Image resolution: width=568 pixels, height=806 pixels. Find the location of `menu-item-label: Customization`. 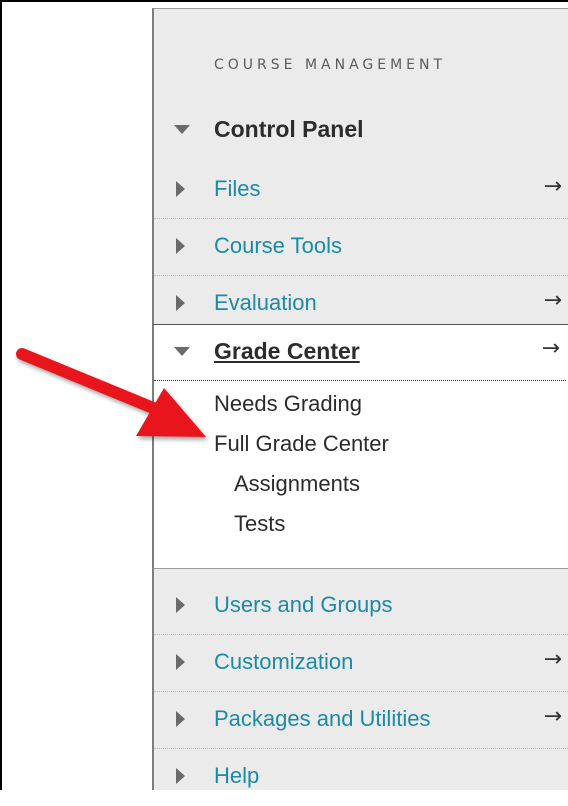

menu-item-label: Customization is located at coordinates (283, 662).